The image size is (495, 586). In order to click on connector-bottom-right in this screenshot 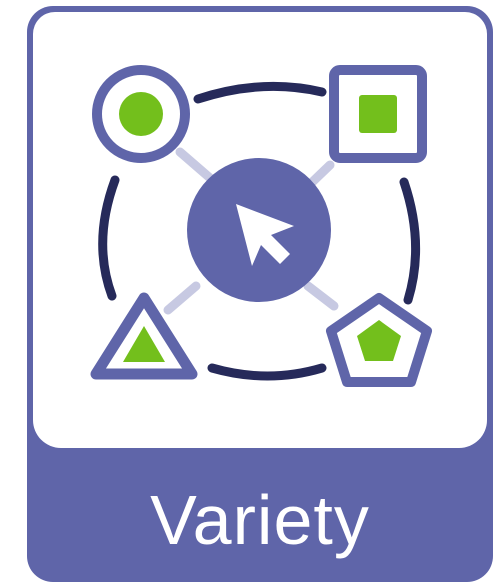, I will do `click(321, 296)`.